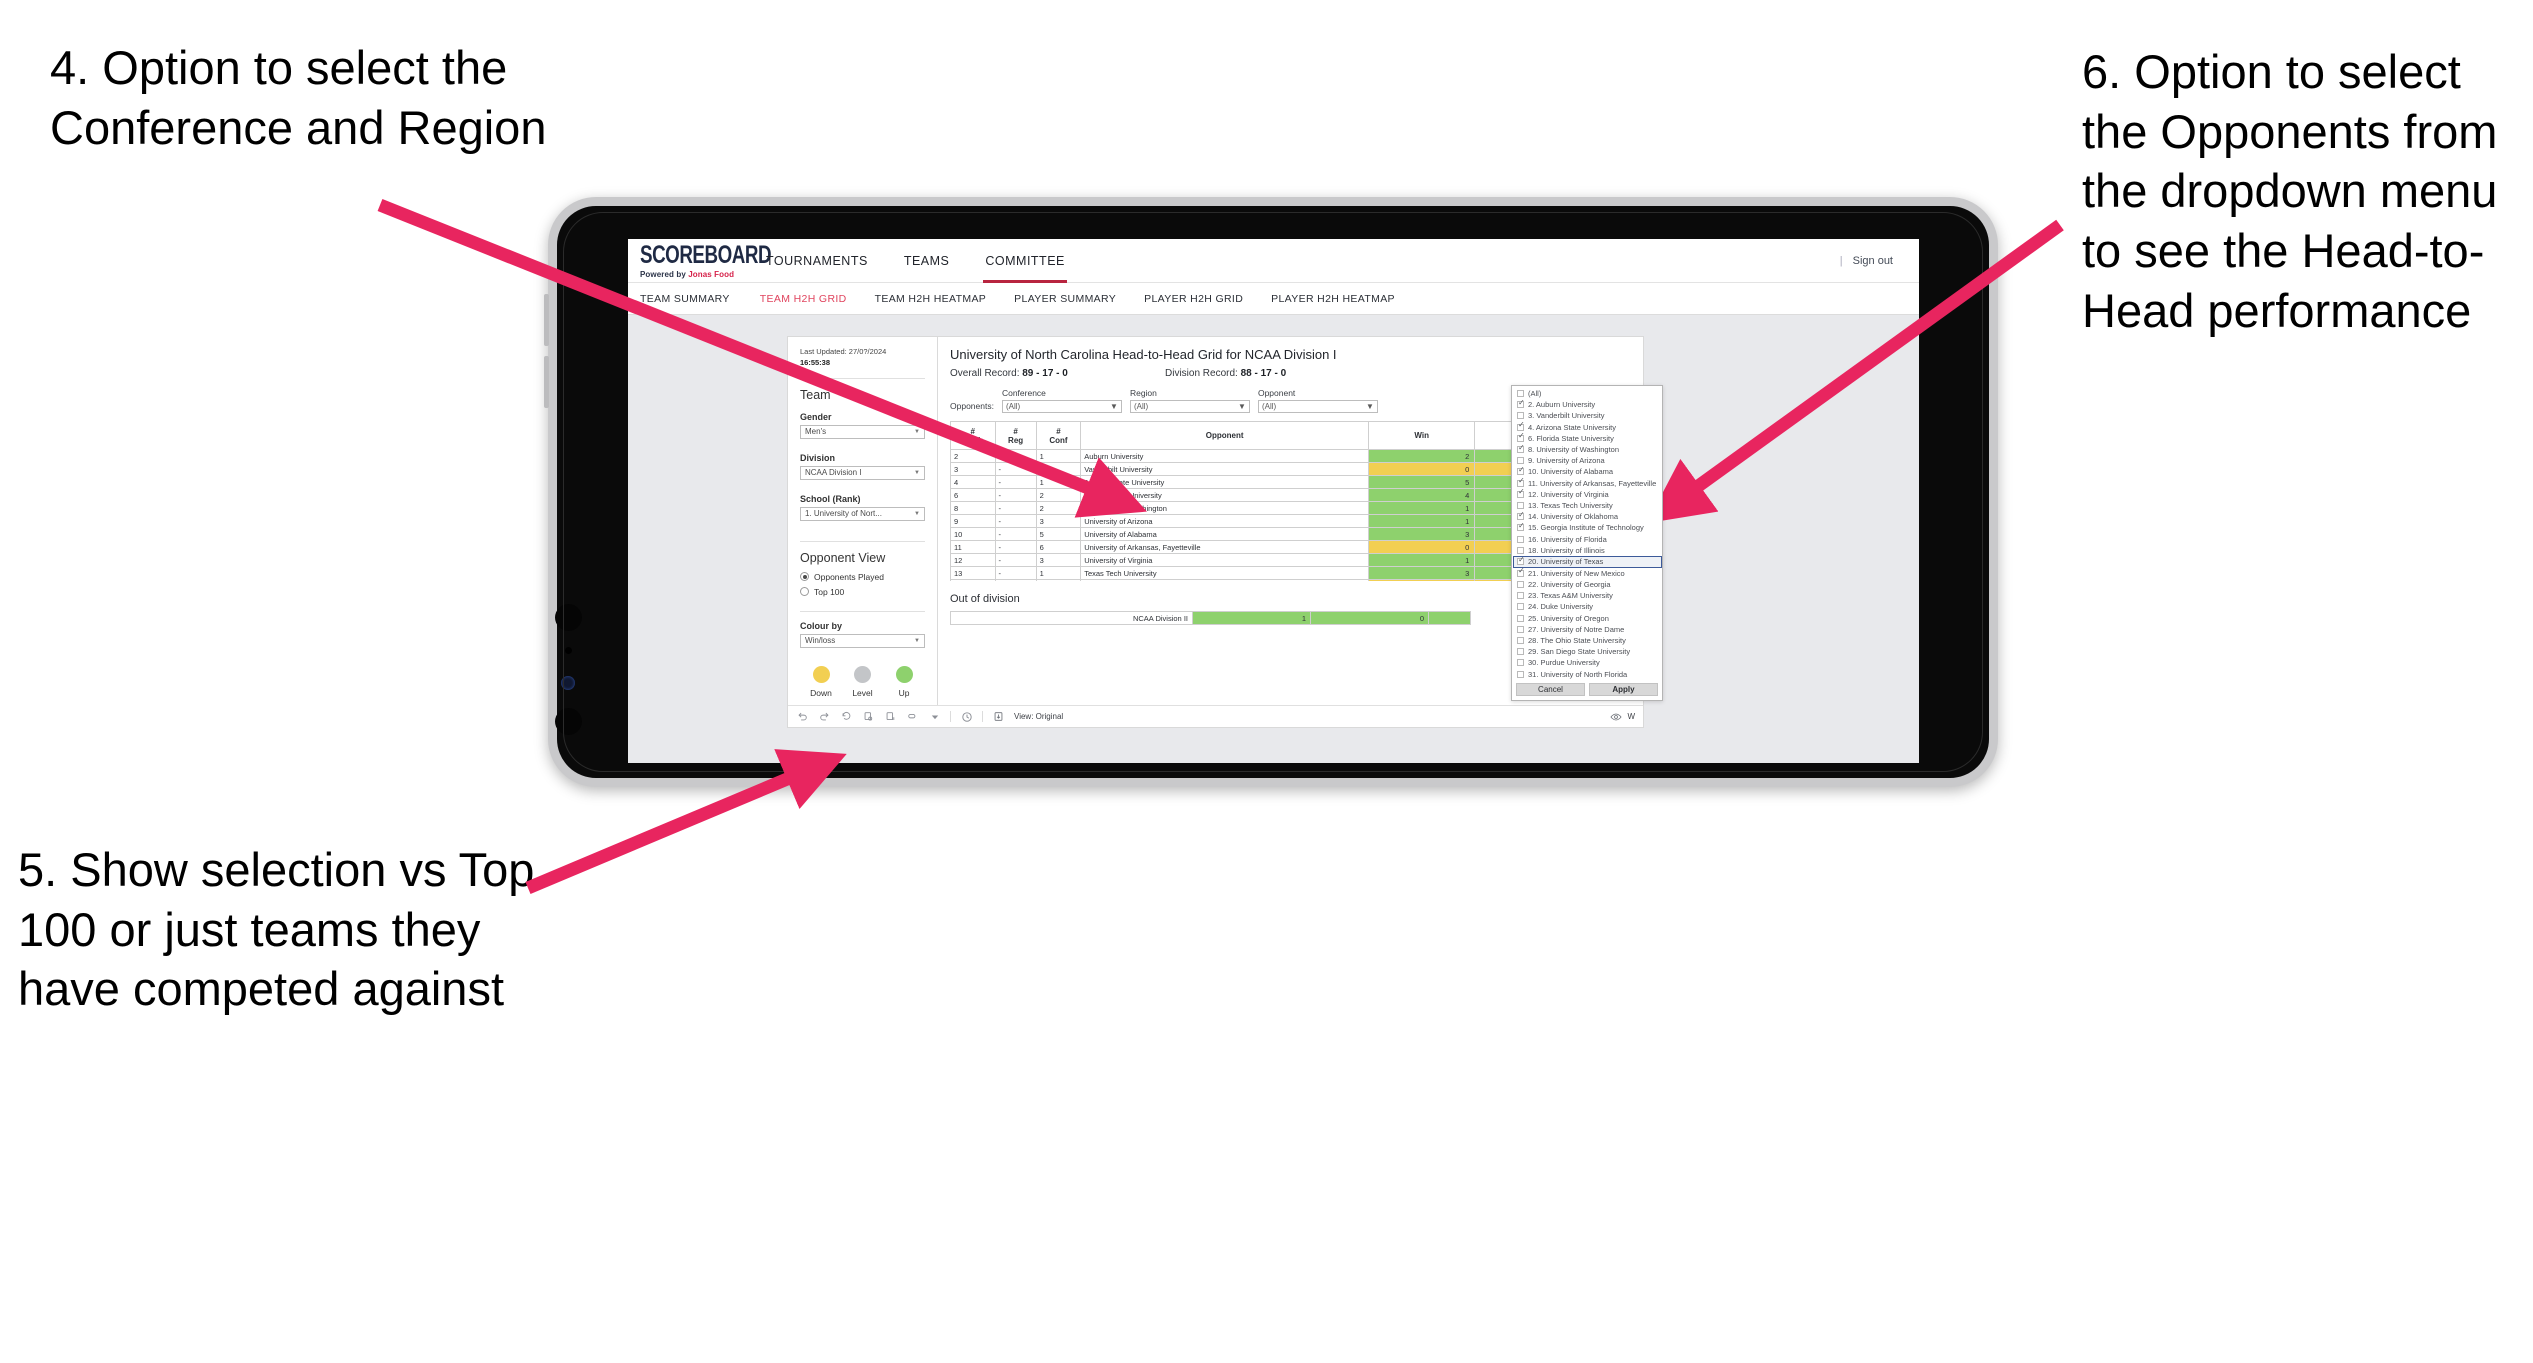 The width and height of the screenshot is (2533, 1363). What do you see at coordinates (1588, 527) in the screenshot?
I see `dropdown-item: 15. Georgia Institute of Technology` at bounding box center [1588, 527].